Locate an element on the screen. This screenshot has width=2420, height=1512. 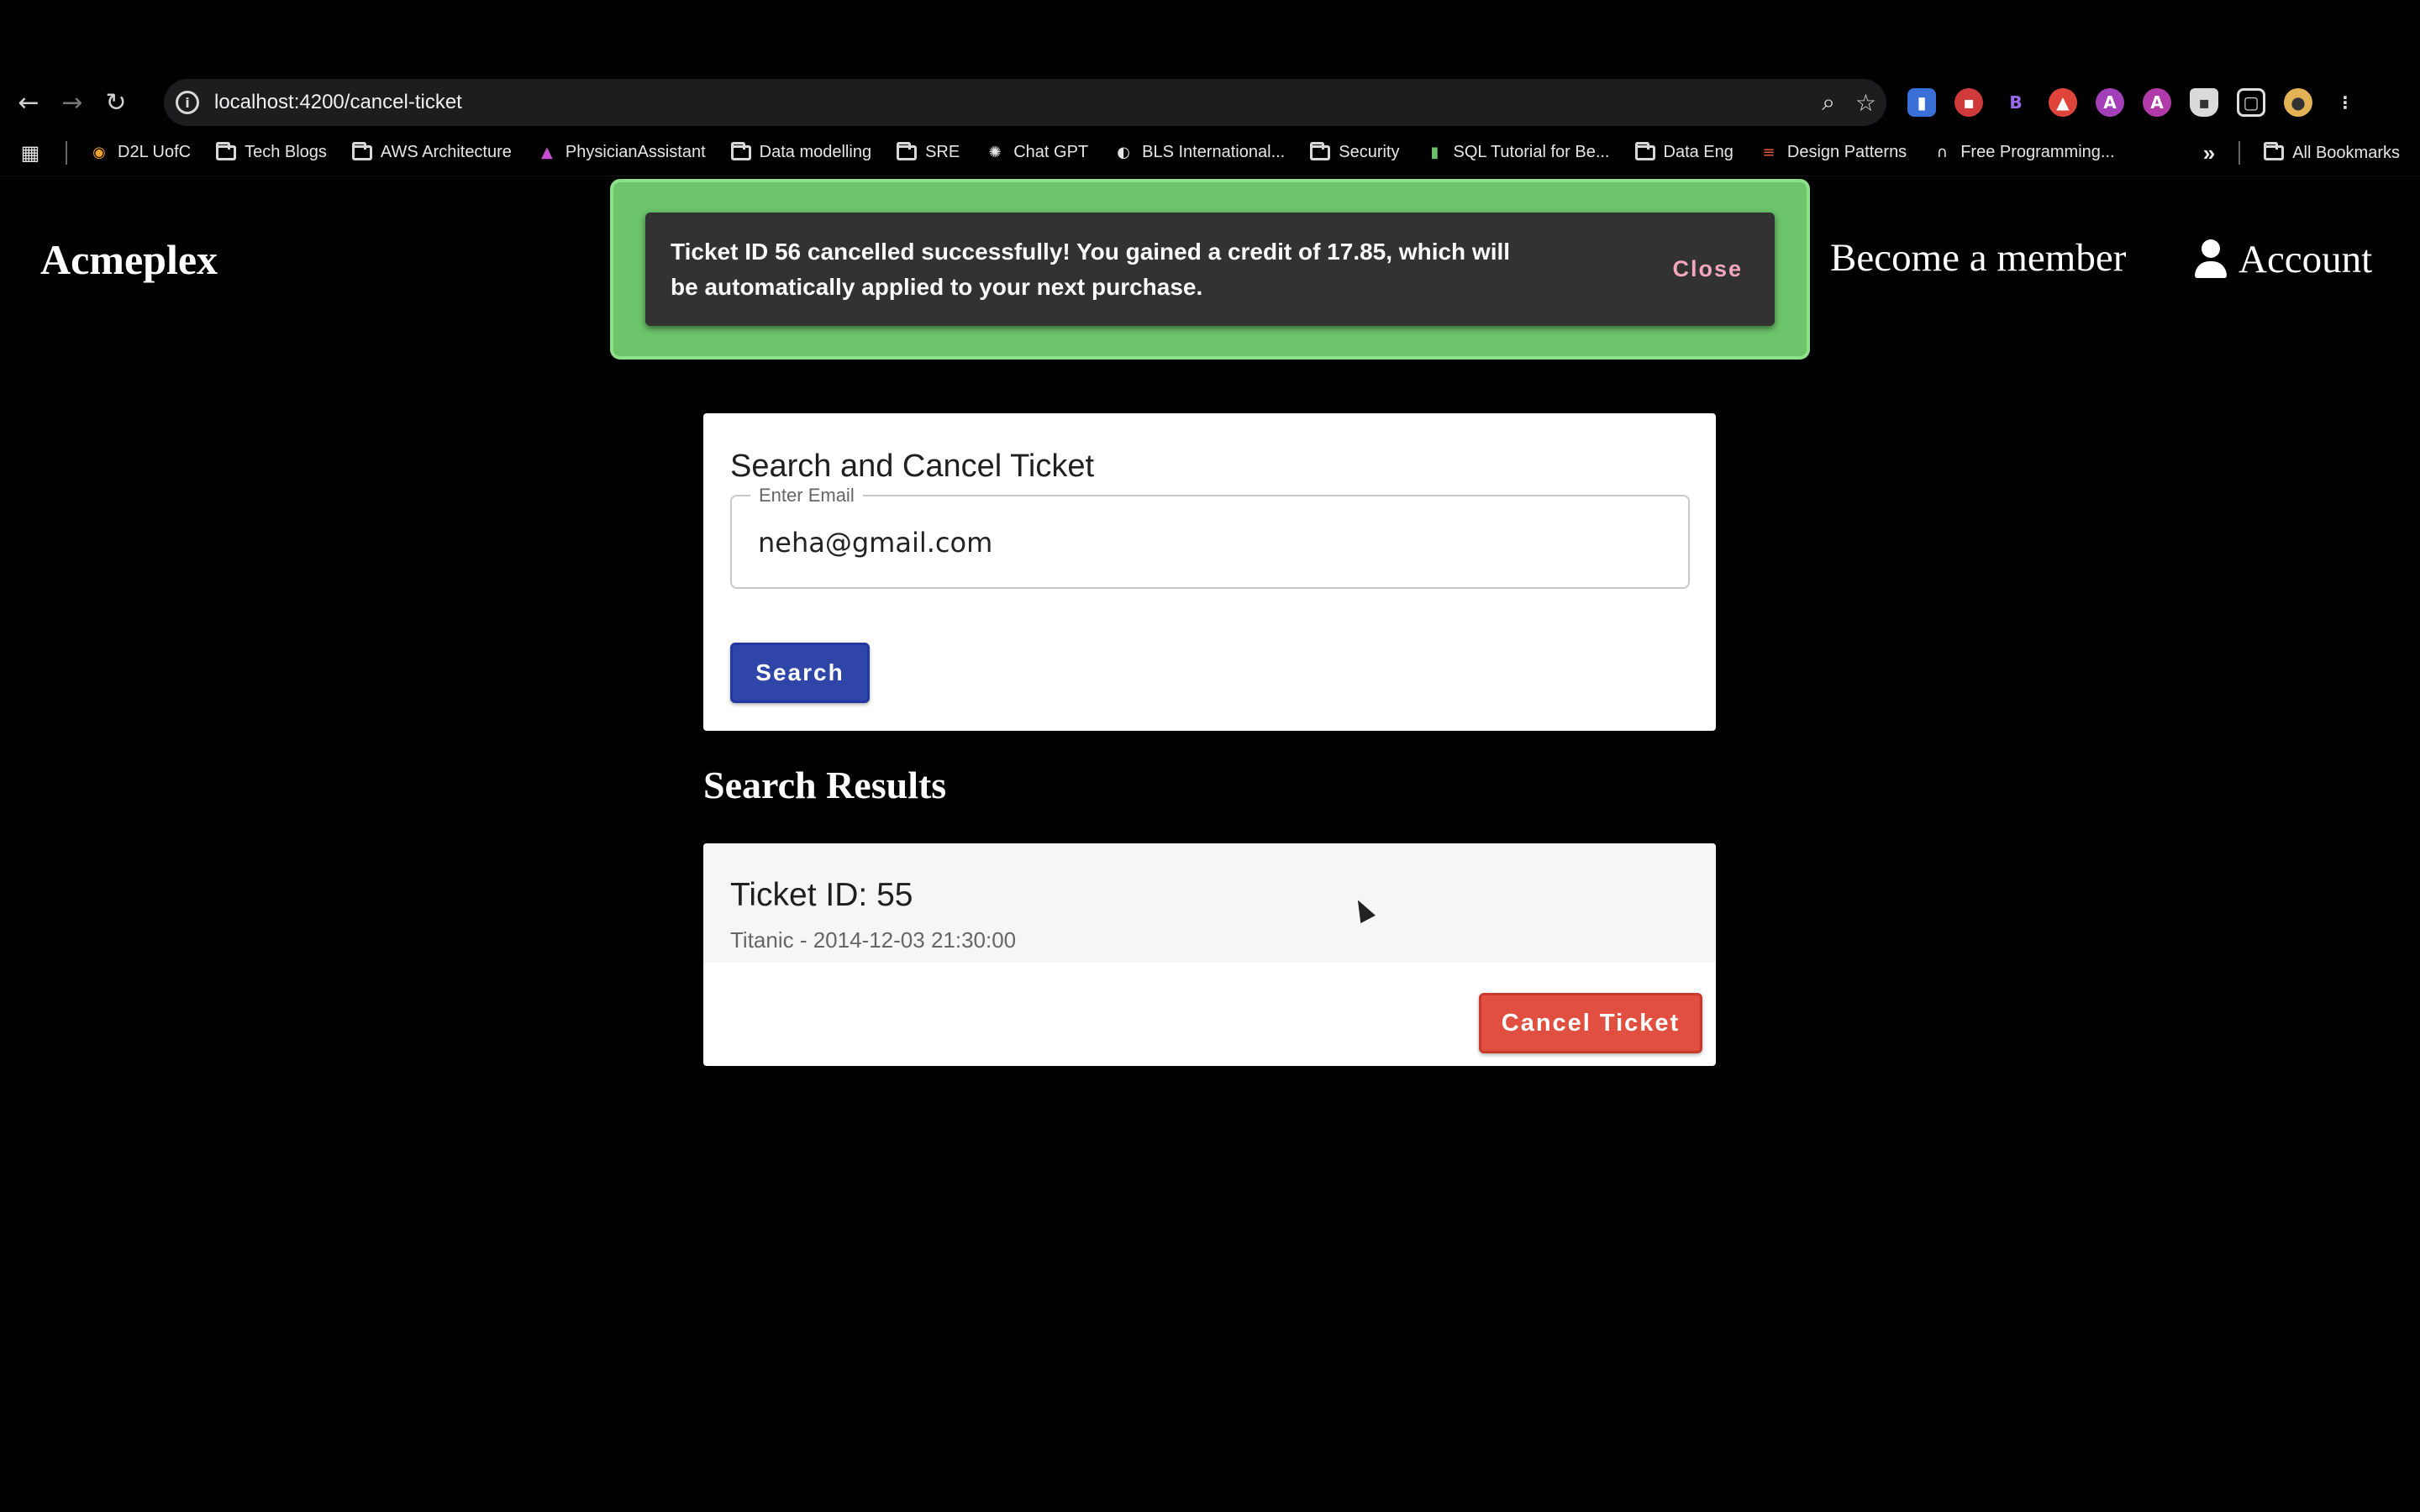
email-field: Enter Email neha@gmail.com is located at coordinates (1210, 537).